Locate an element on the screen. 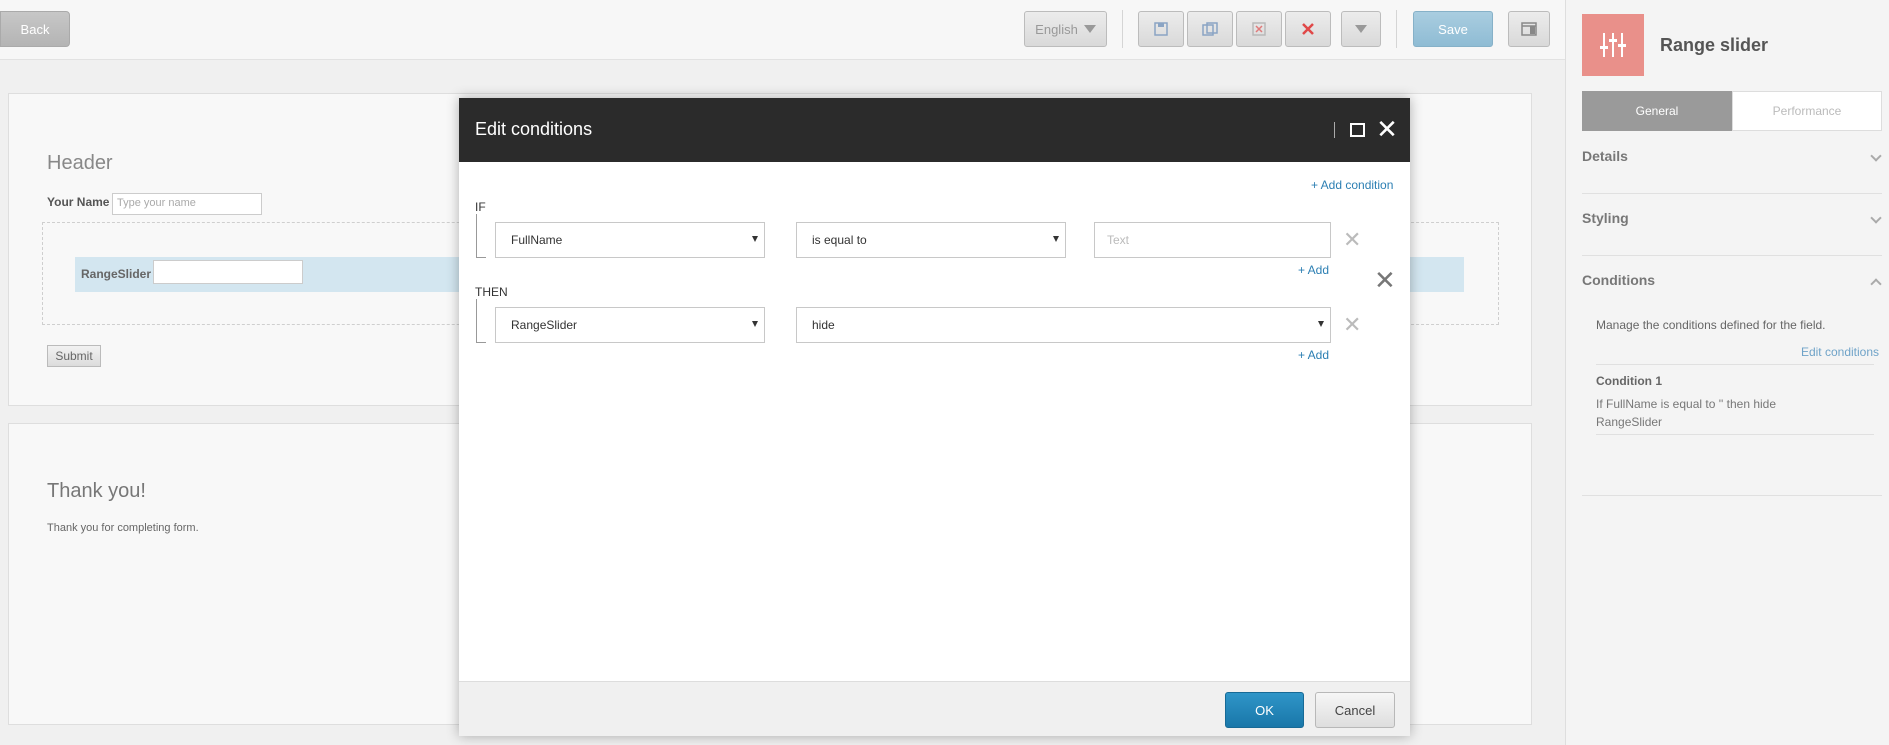 The image size is (1889, 745). then-action-select: hide is located at coordinates (1063, 325).